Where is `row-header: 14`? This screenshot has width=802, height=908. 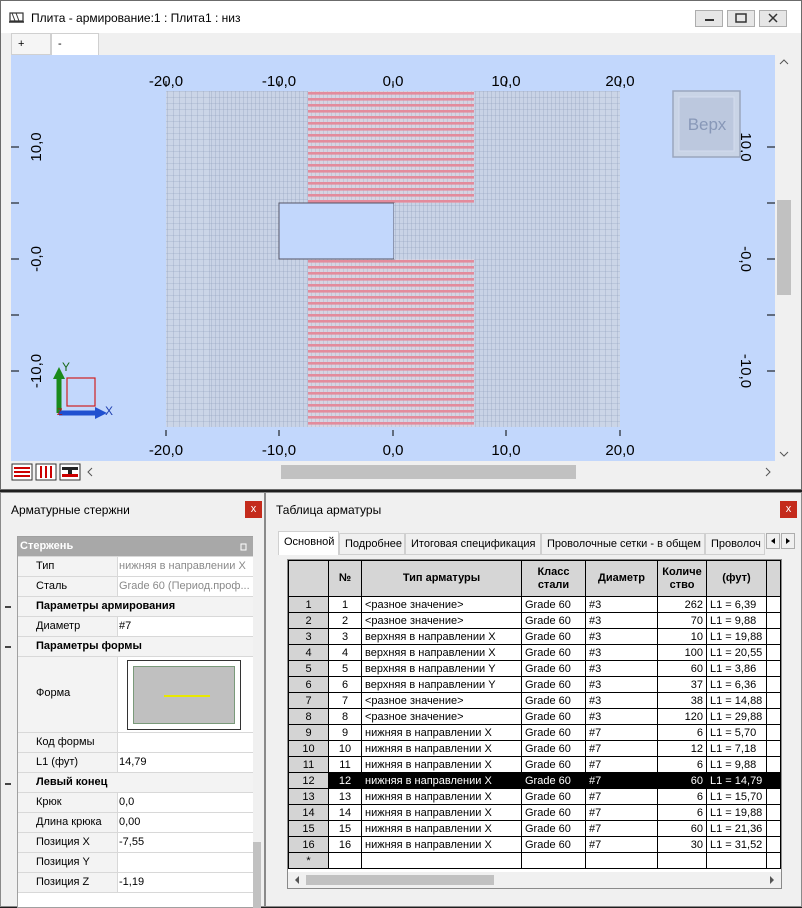
row-header: 14 is located at coordinates (308, 812).